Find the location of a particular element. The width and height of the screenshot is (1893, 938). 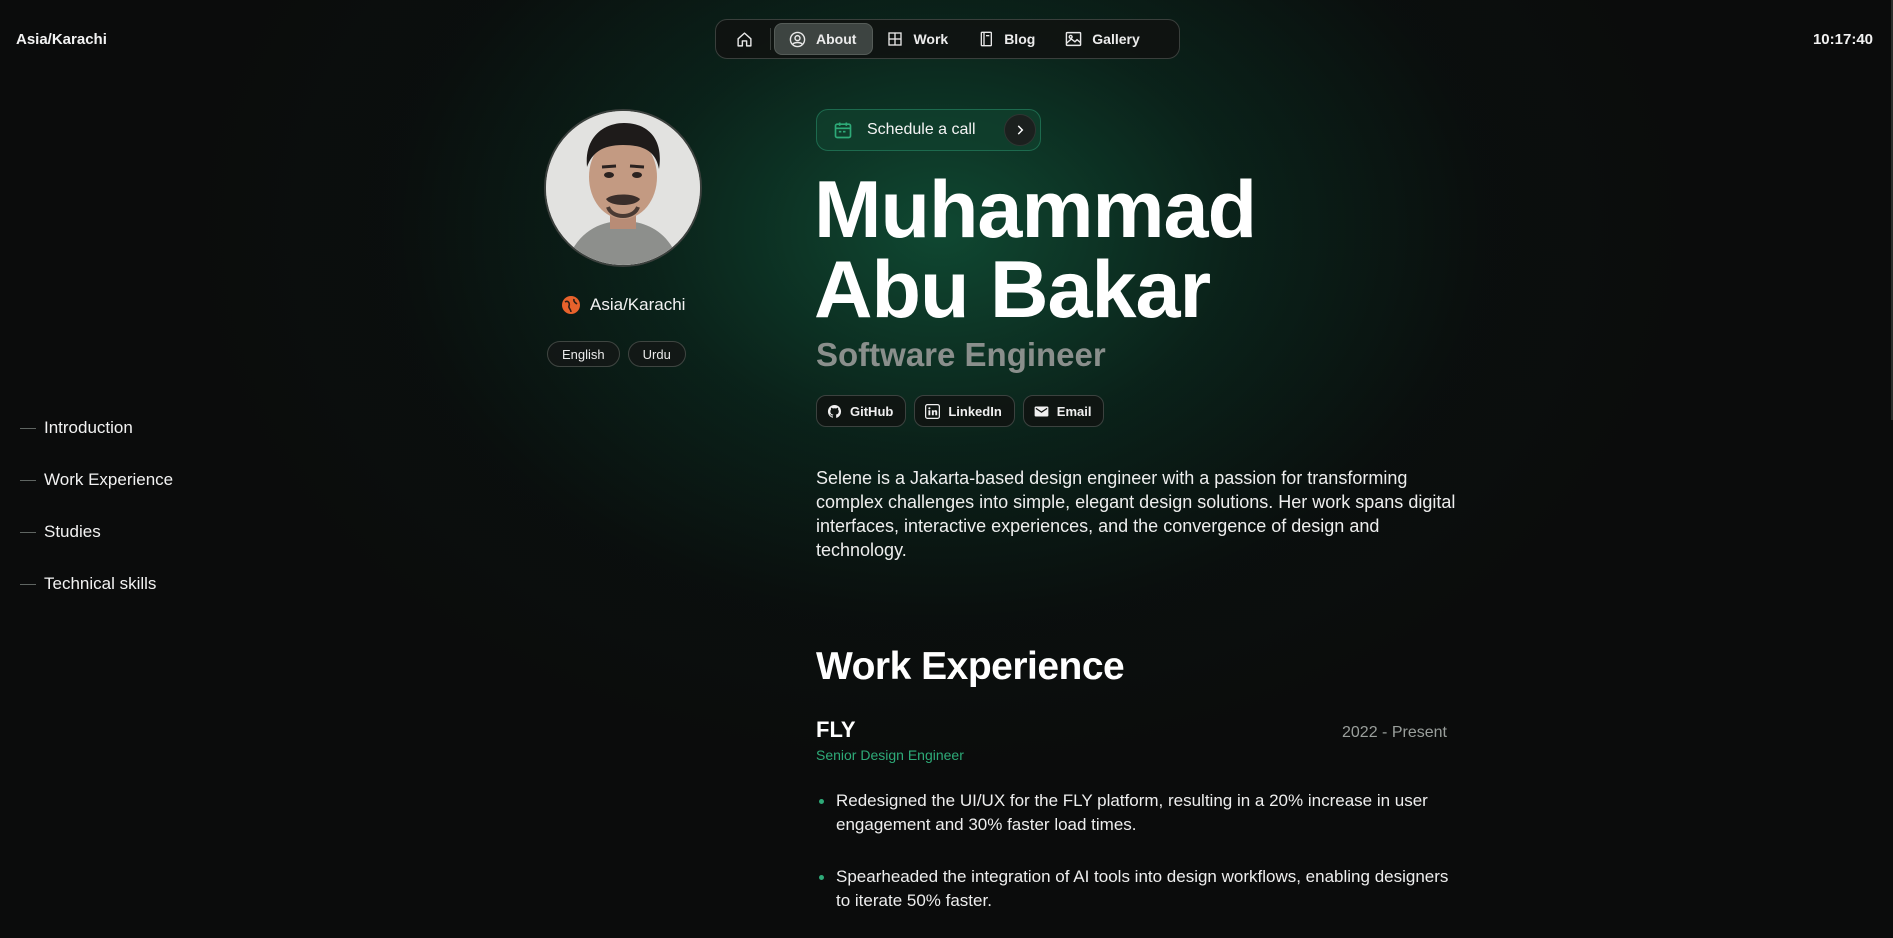

nav-item-blog: Blog is located at coordinates (1007, 39).